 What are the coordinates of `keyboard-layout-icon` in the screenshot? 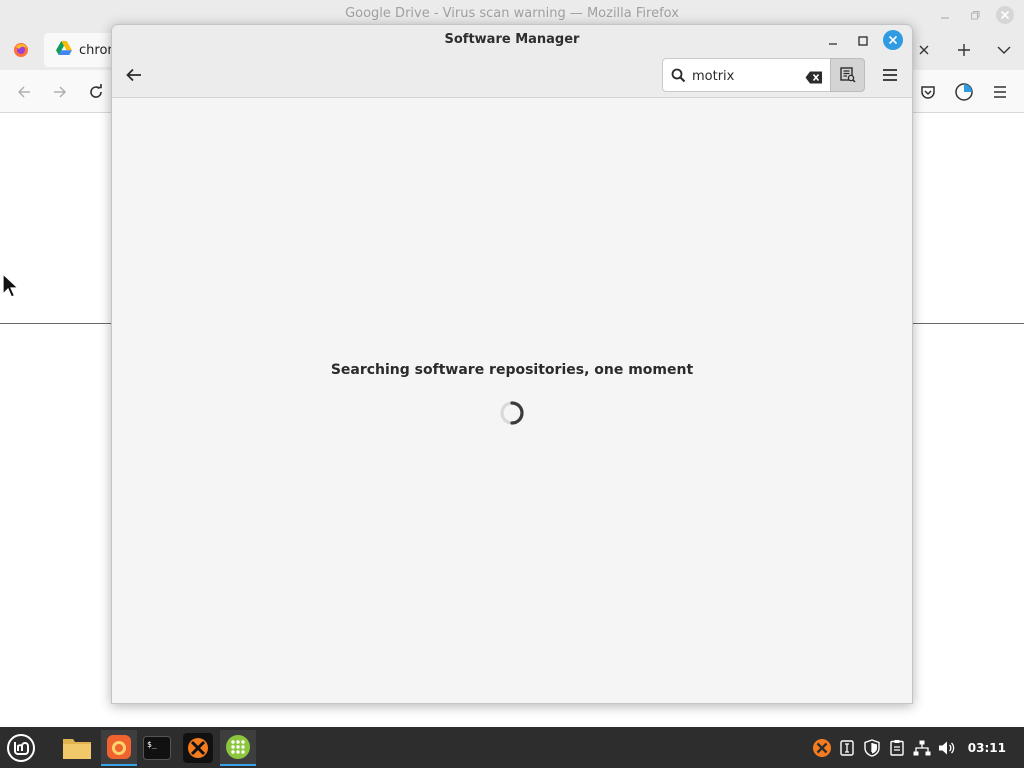 It's located at (847, 747).